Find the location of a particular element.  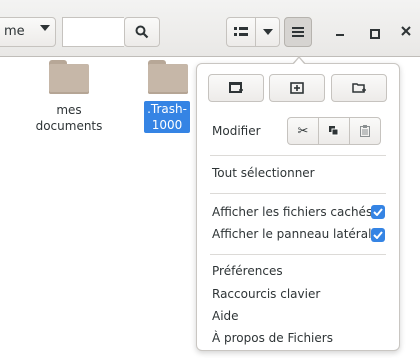

copy-icon is located at coordinates (334, 131).